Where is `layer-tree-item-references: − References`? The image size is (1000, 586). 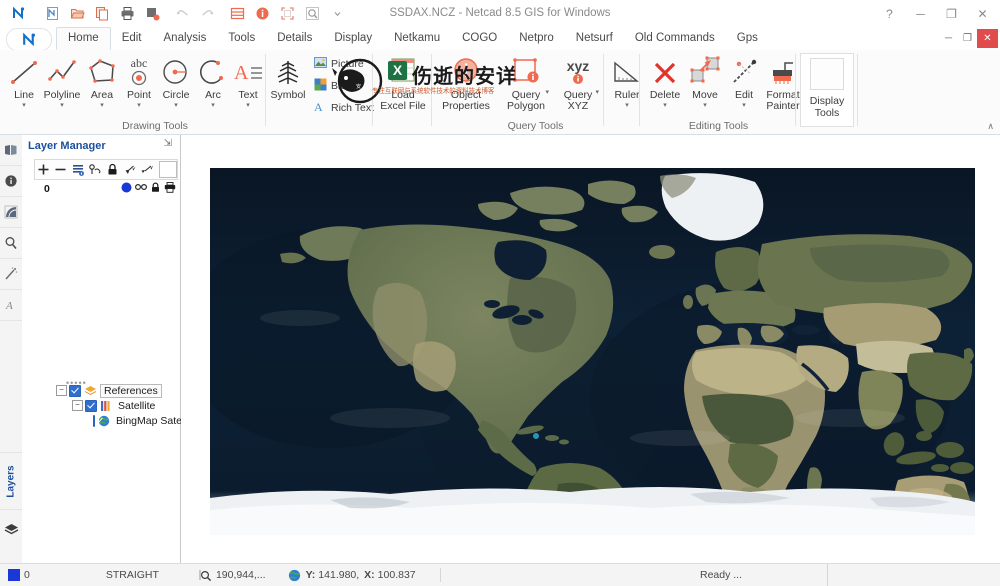 layer-tree-item-references: − References is located at coordinates (104, 390).